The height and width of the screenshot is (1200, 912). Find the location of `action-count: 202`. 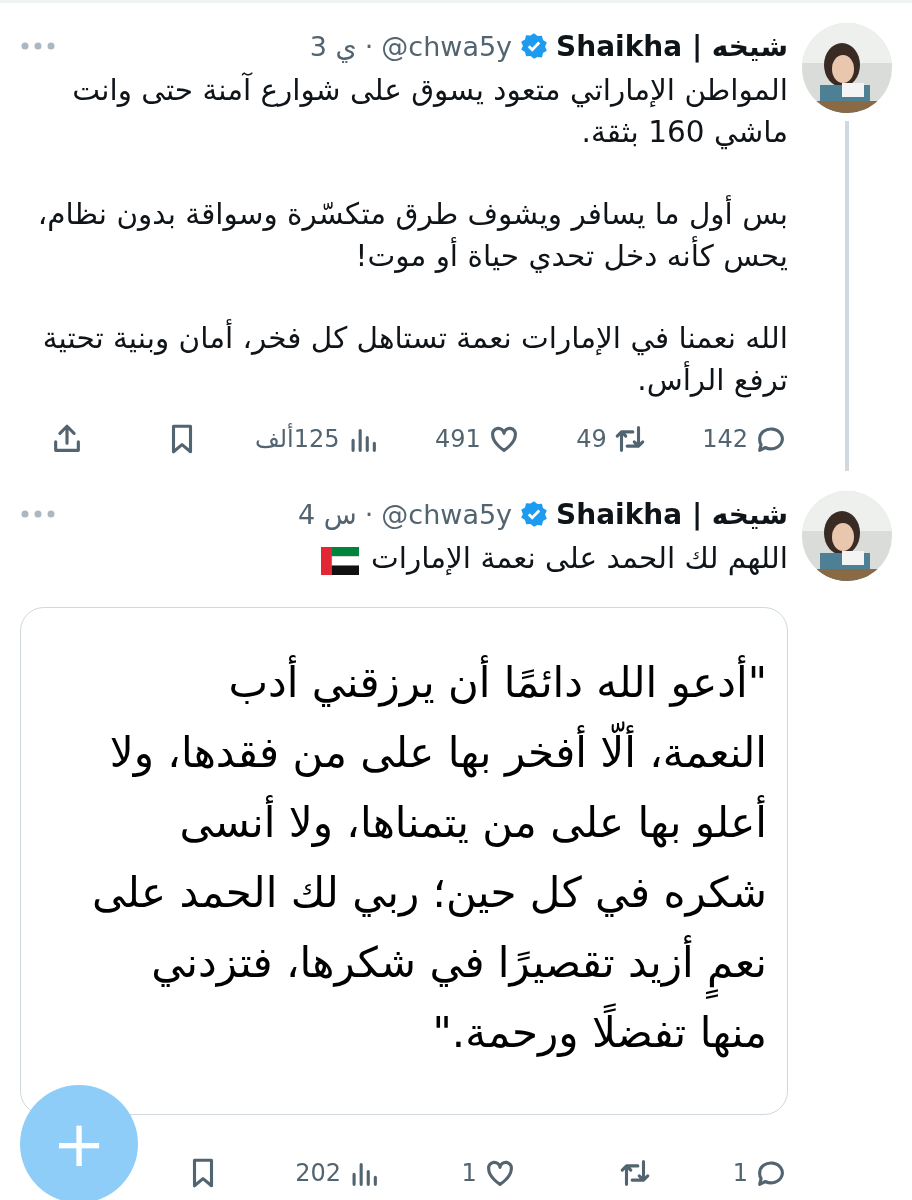

action-count: 202 is located at coordinates (318, 1173).